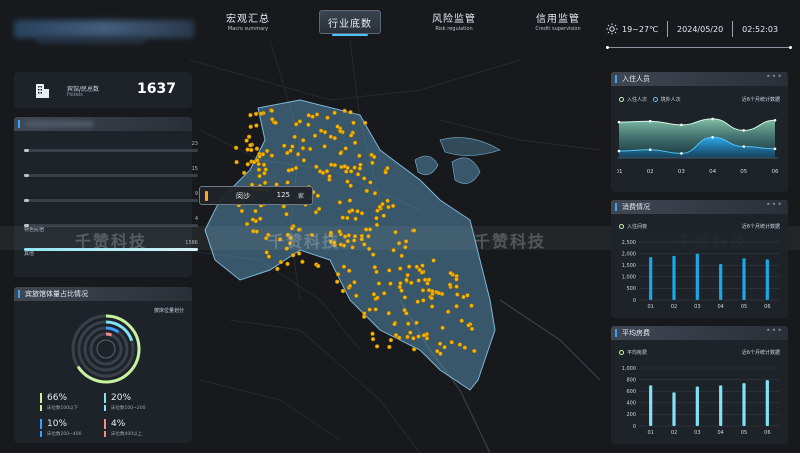 Image resolution: width=800 pixels, height=453 pixels. I want to click on y-tick-label: 800, so click(631, 380).